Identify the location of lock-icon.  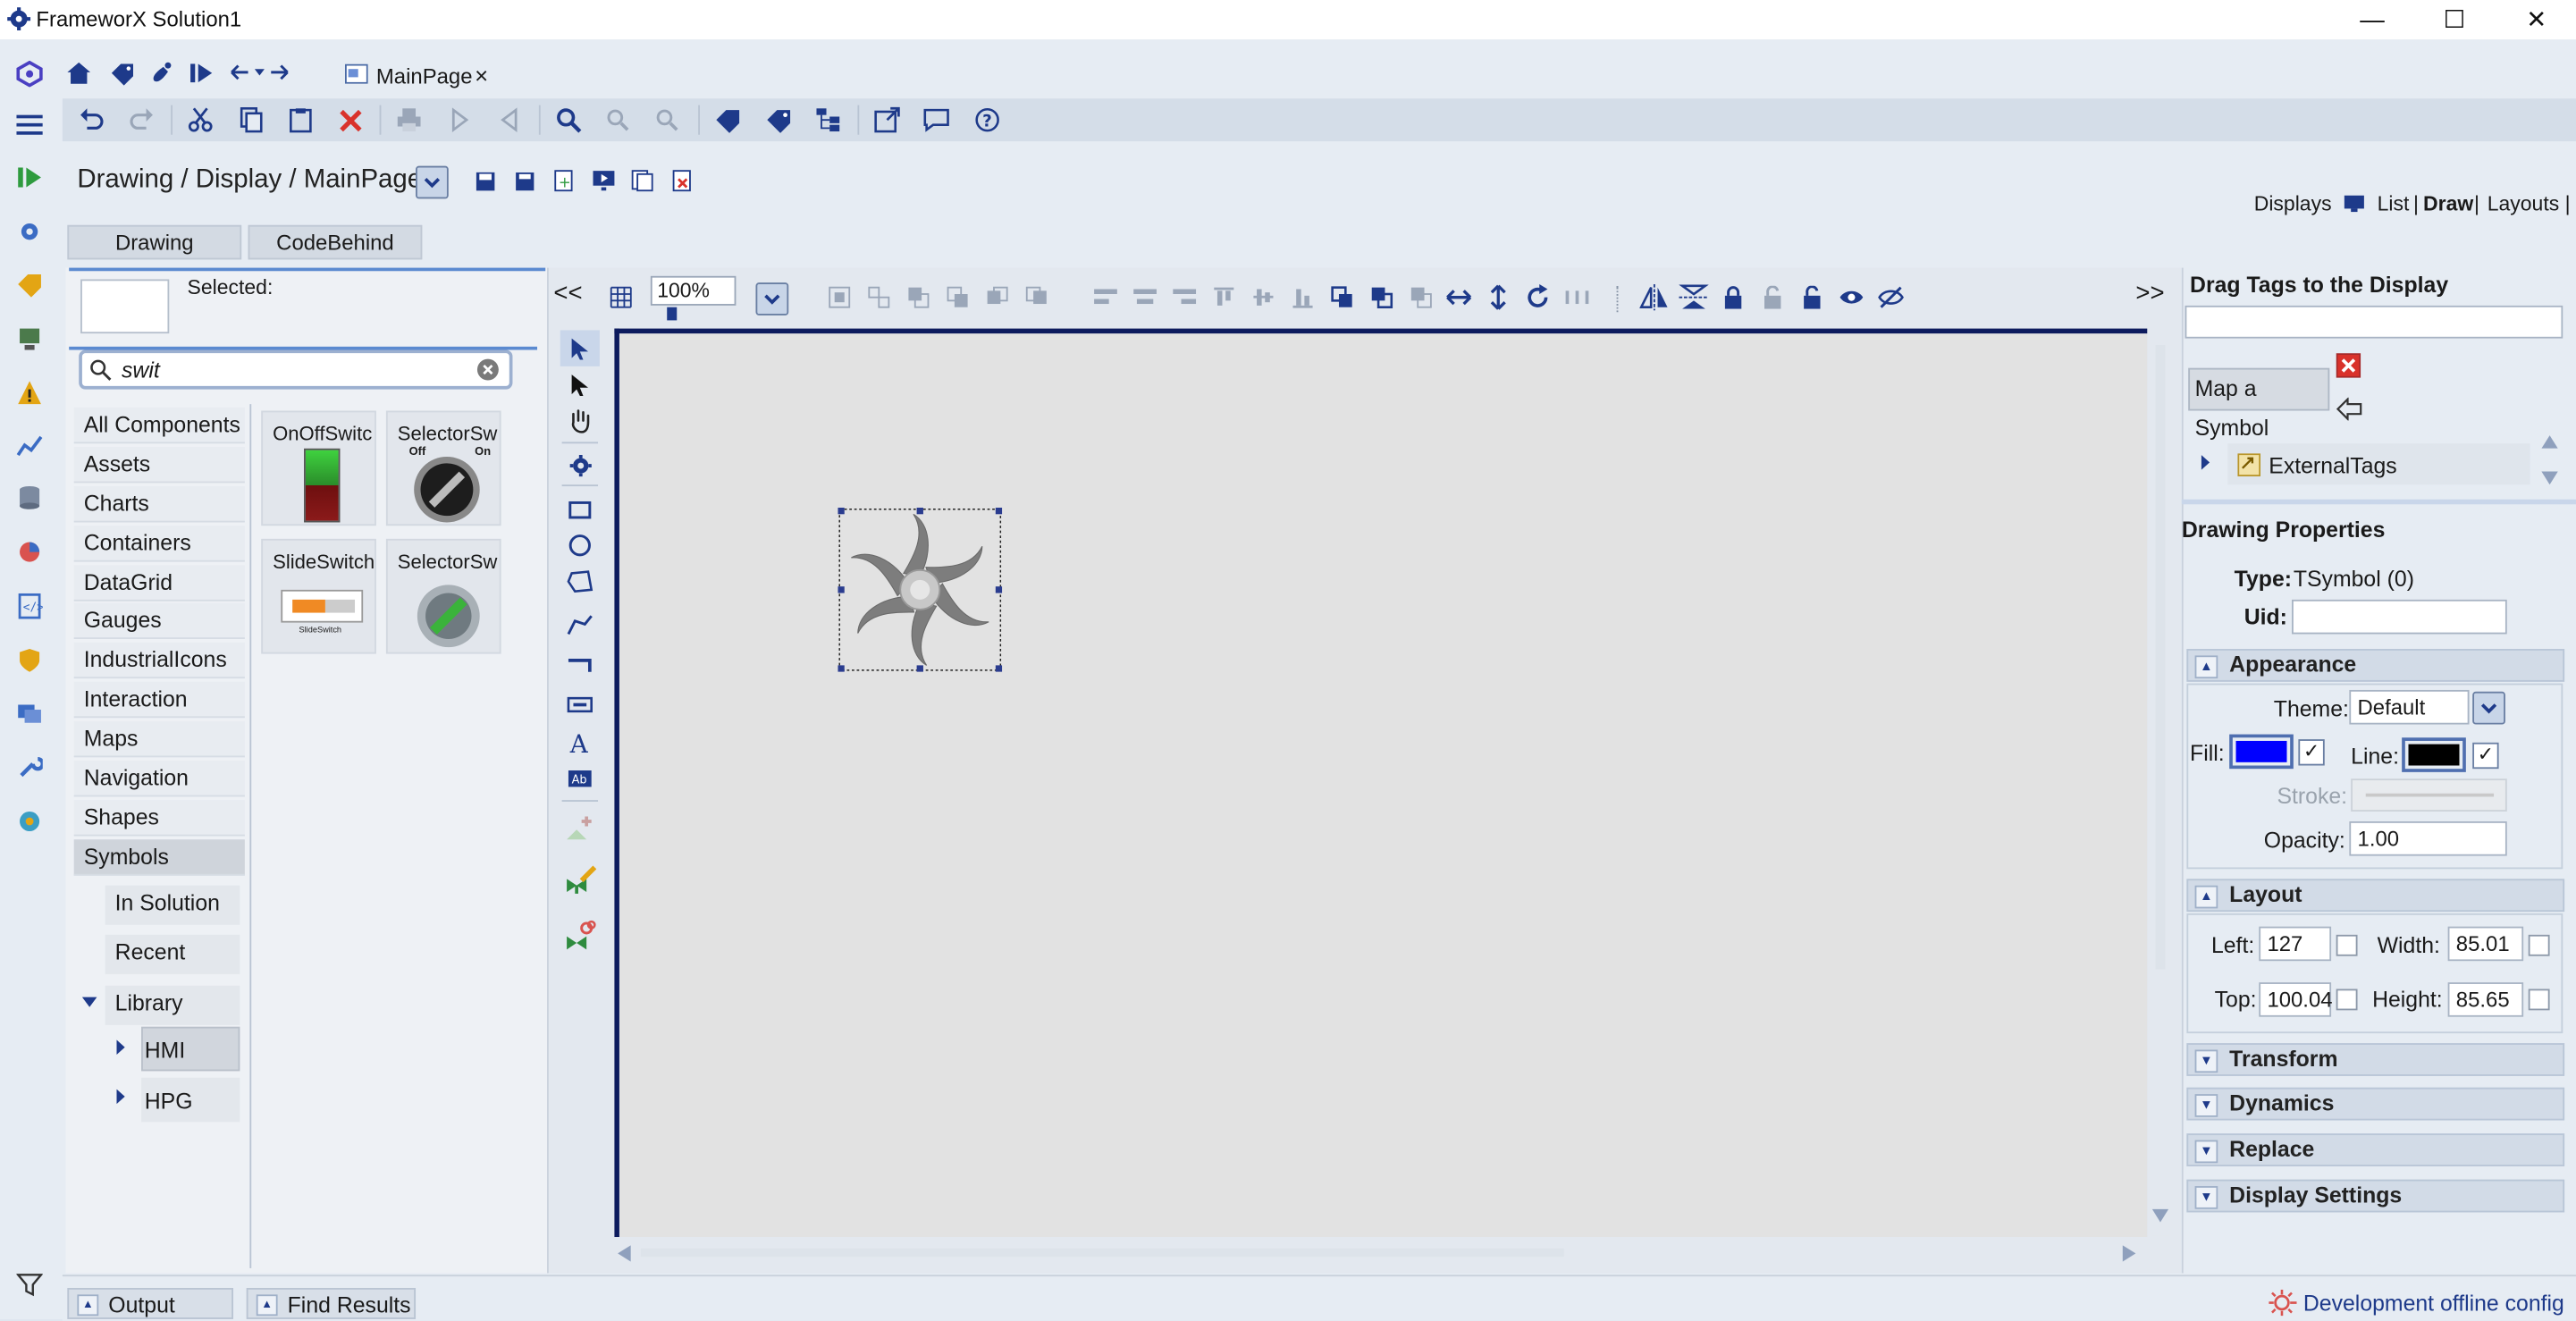
(1734, 297).